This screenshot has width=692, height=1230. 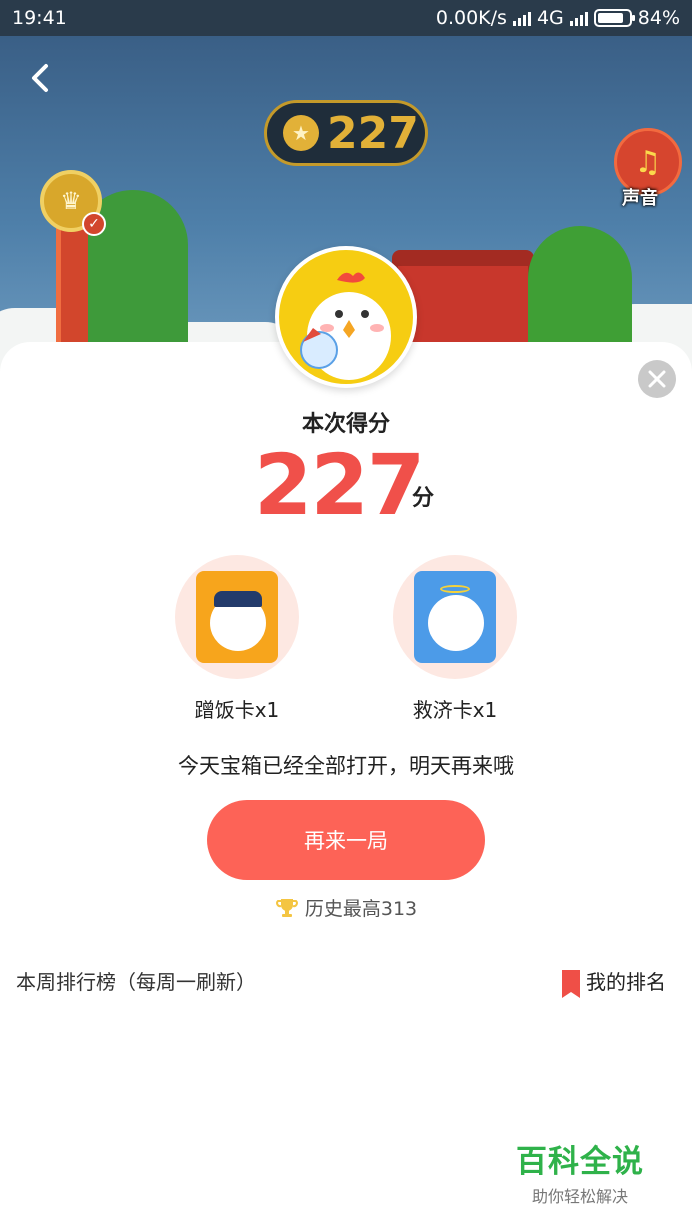 What do you see at coordinates (345, 326) in the screenshot?
I see `chicken-icon` at bounding box center [345, 326].